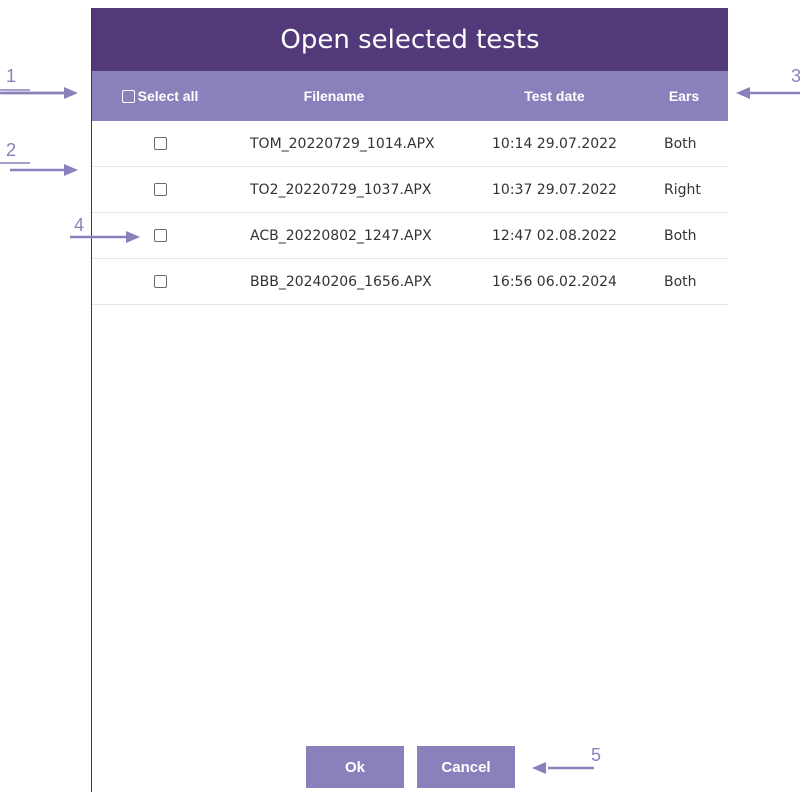 This screenshot has width=800, height=792. I want to click on callout-2-arrowhead, so click(71, 170).